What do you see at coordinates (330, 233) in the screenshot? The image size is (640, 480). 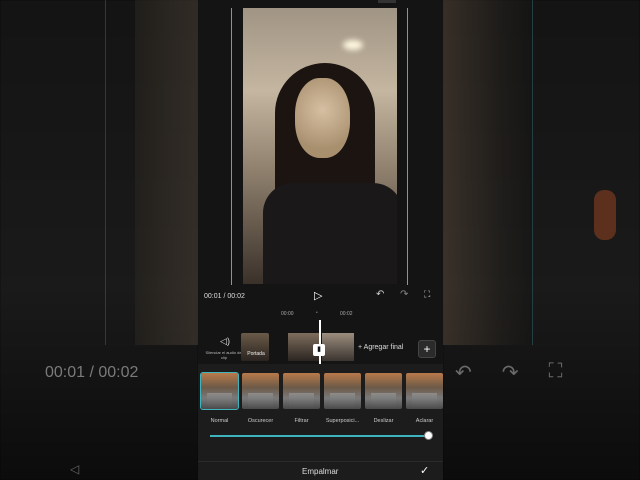 I see `subject-body` at bounding box center [330, 233].